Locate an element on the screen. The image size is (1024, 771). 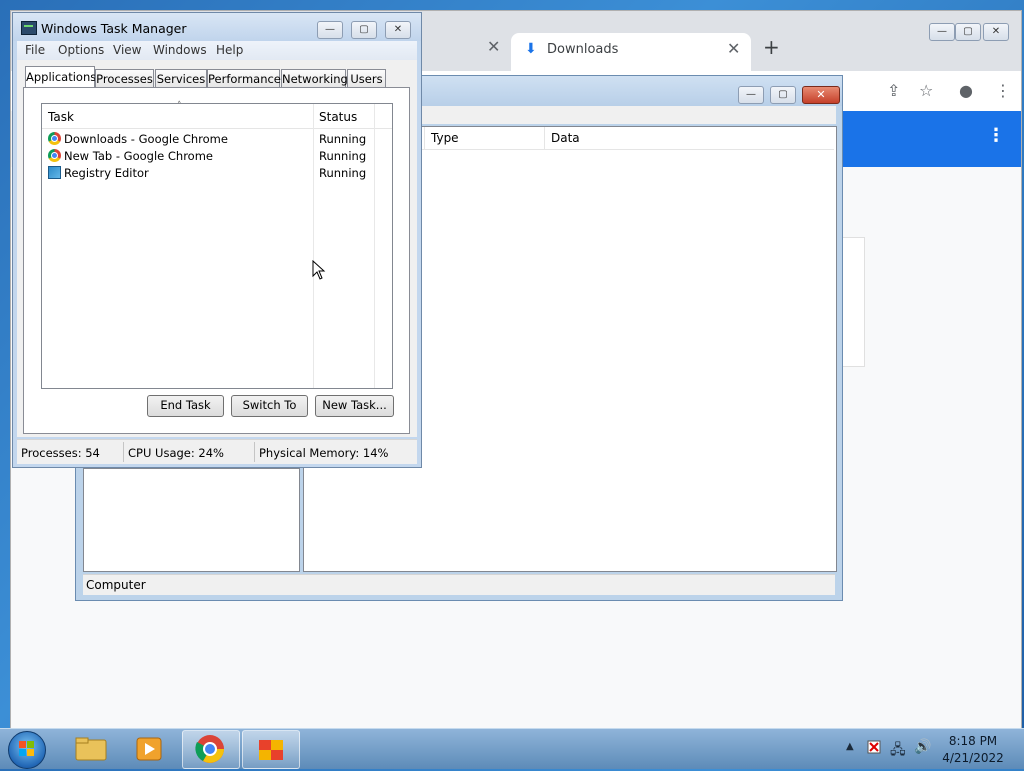
menu-file: File is located at coordinates (35, 50).